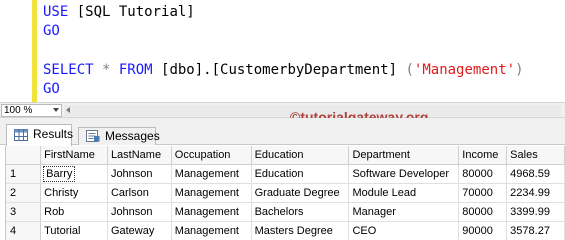  Describe the element at coordinates (21, 135) in the screenshot. I see `grid-icon` at that location.